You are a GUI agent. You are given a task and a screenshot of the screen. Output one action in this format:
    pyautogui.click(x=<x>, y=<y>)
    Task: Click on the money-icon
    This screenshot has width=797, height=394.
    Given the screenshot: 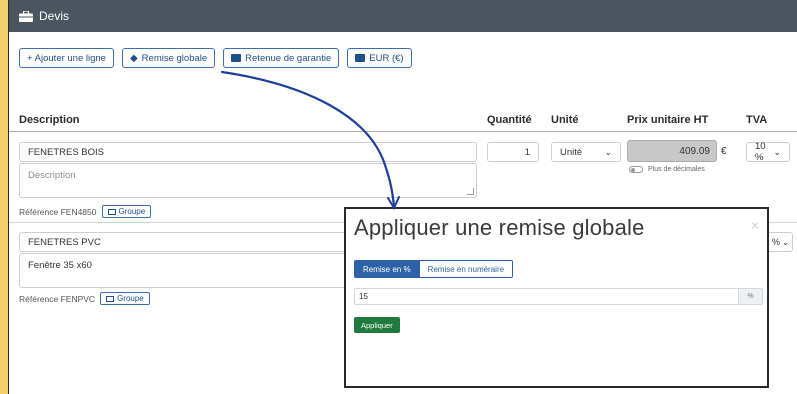 What is the action you would take?
    pyautogui.click(x=360, y=58)
    